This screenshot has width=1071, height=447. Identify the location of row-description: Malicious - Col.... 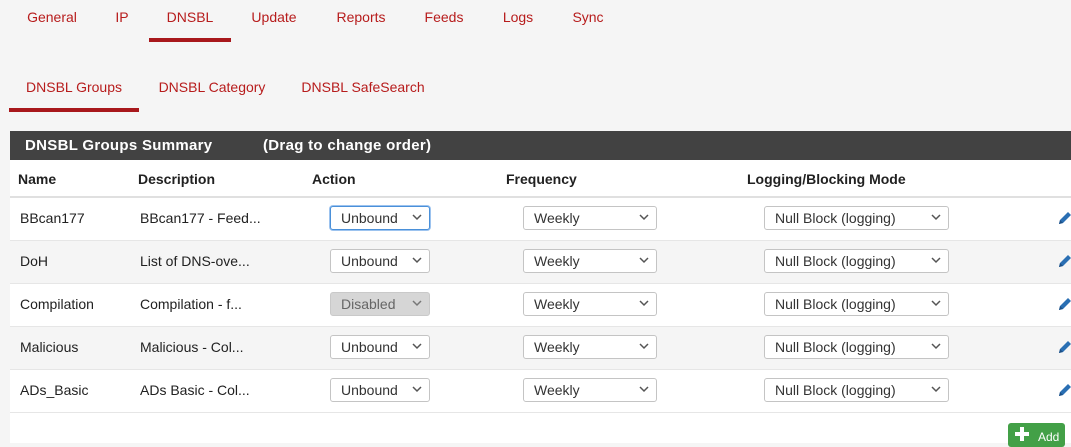
(192, 347).